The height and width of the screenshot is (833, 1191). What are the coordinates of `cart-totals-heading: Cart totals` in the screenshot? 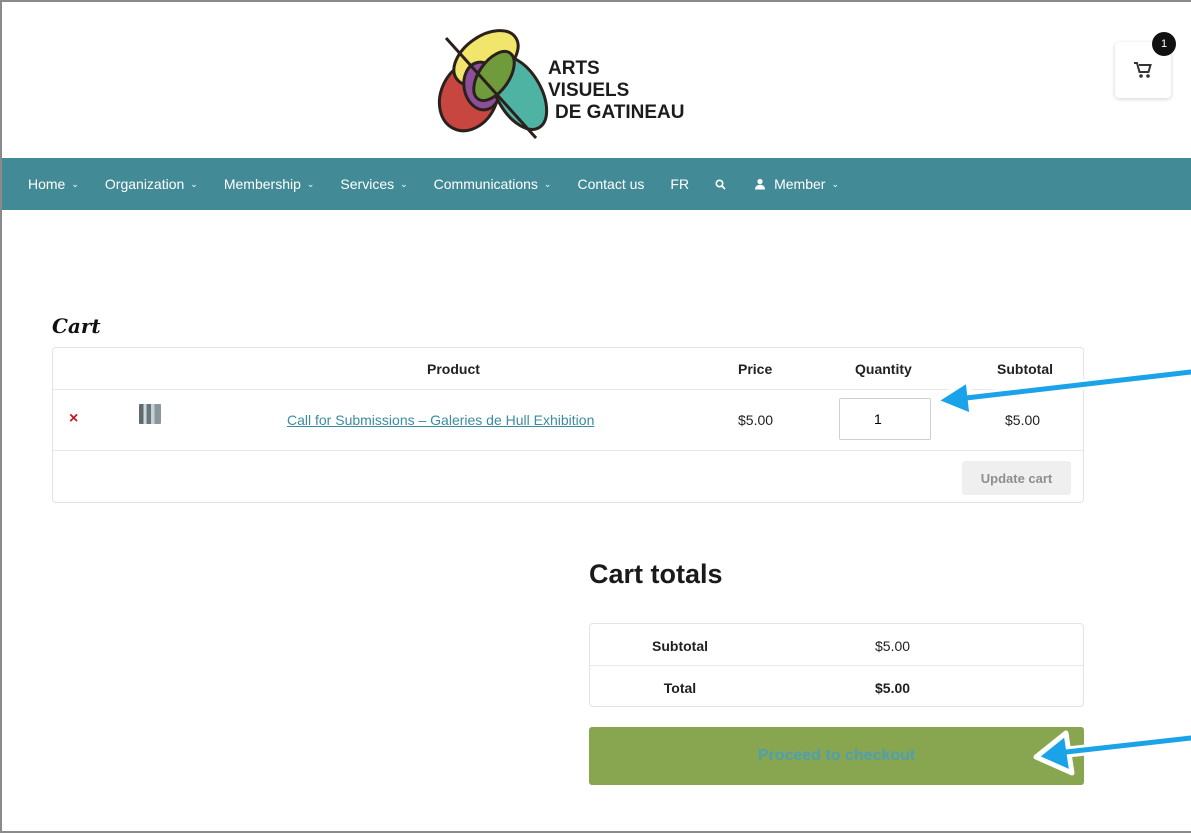 It's located at (656, 574).